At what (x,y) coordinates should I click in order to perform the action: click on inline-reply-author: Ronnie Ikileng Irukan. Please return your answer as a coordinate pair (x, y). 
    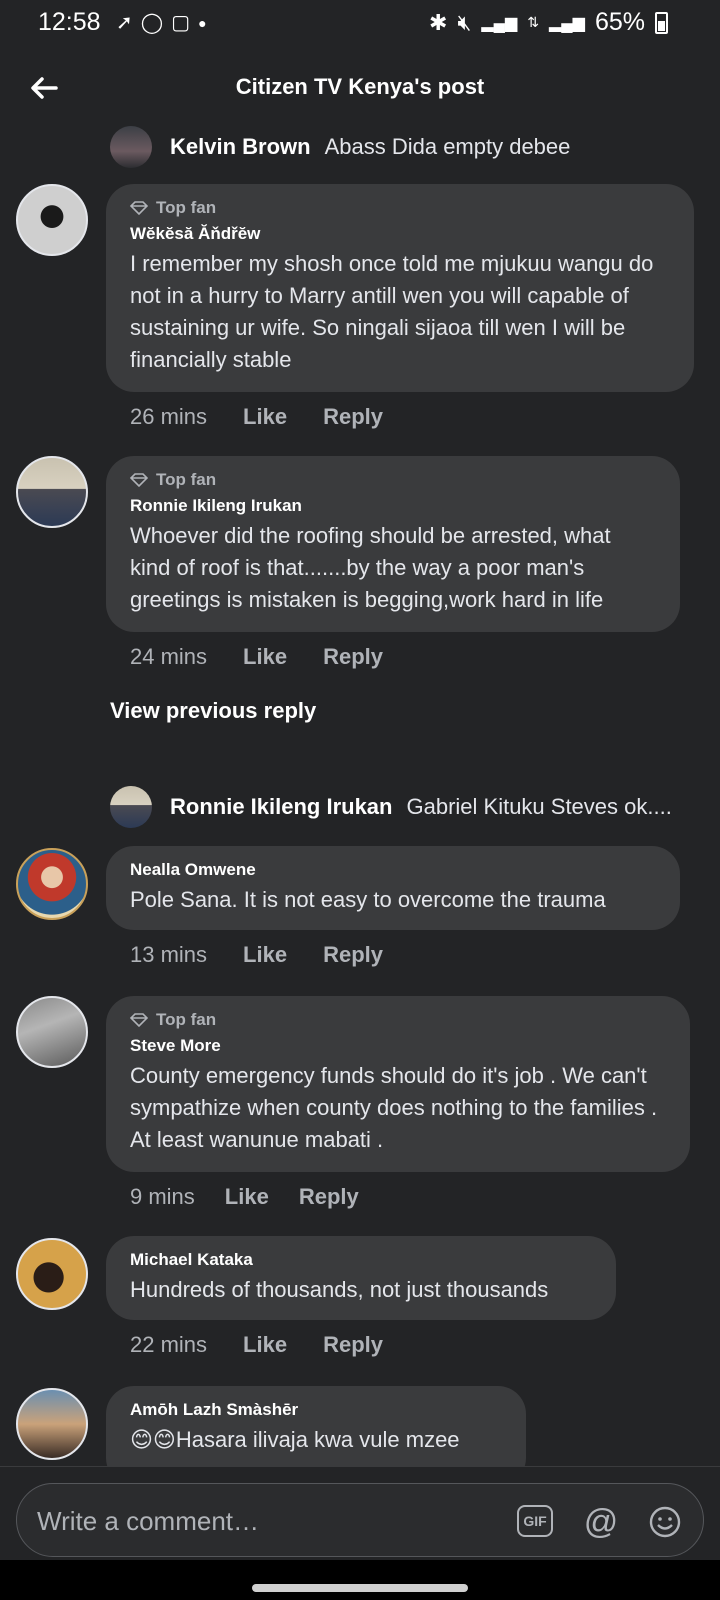
    Looking at the image, I should click on (281, 807).